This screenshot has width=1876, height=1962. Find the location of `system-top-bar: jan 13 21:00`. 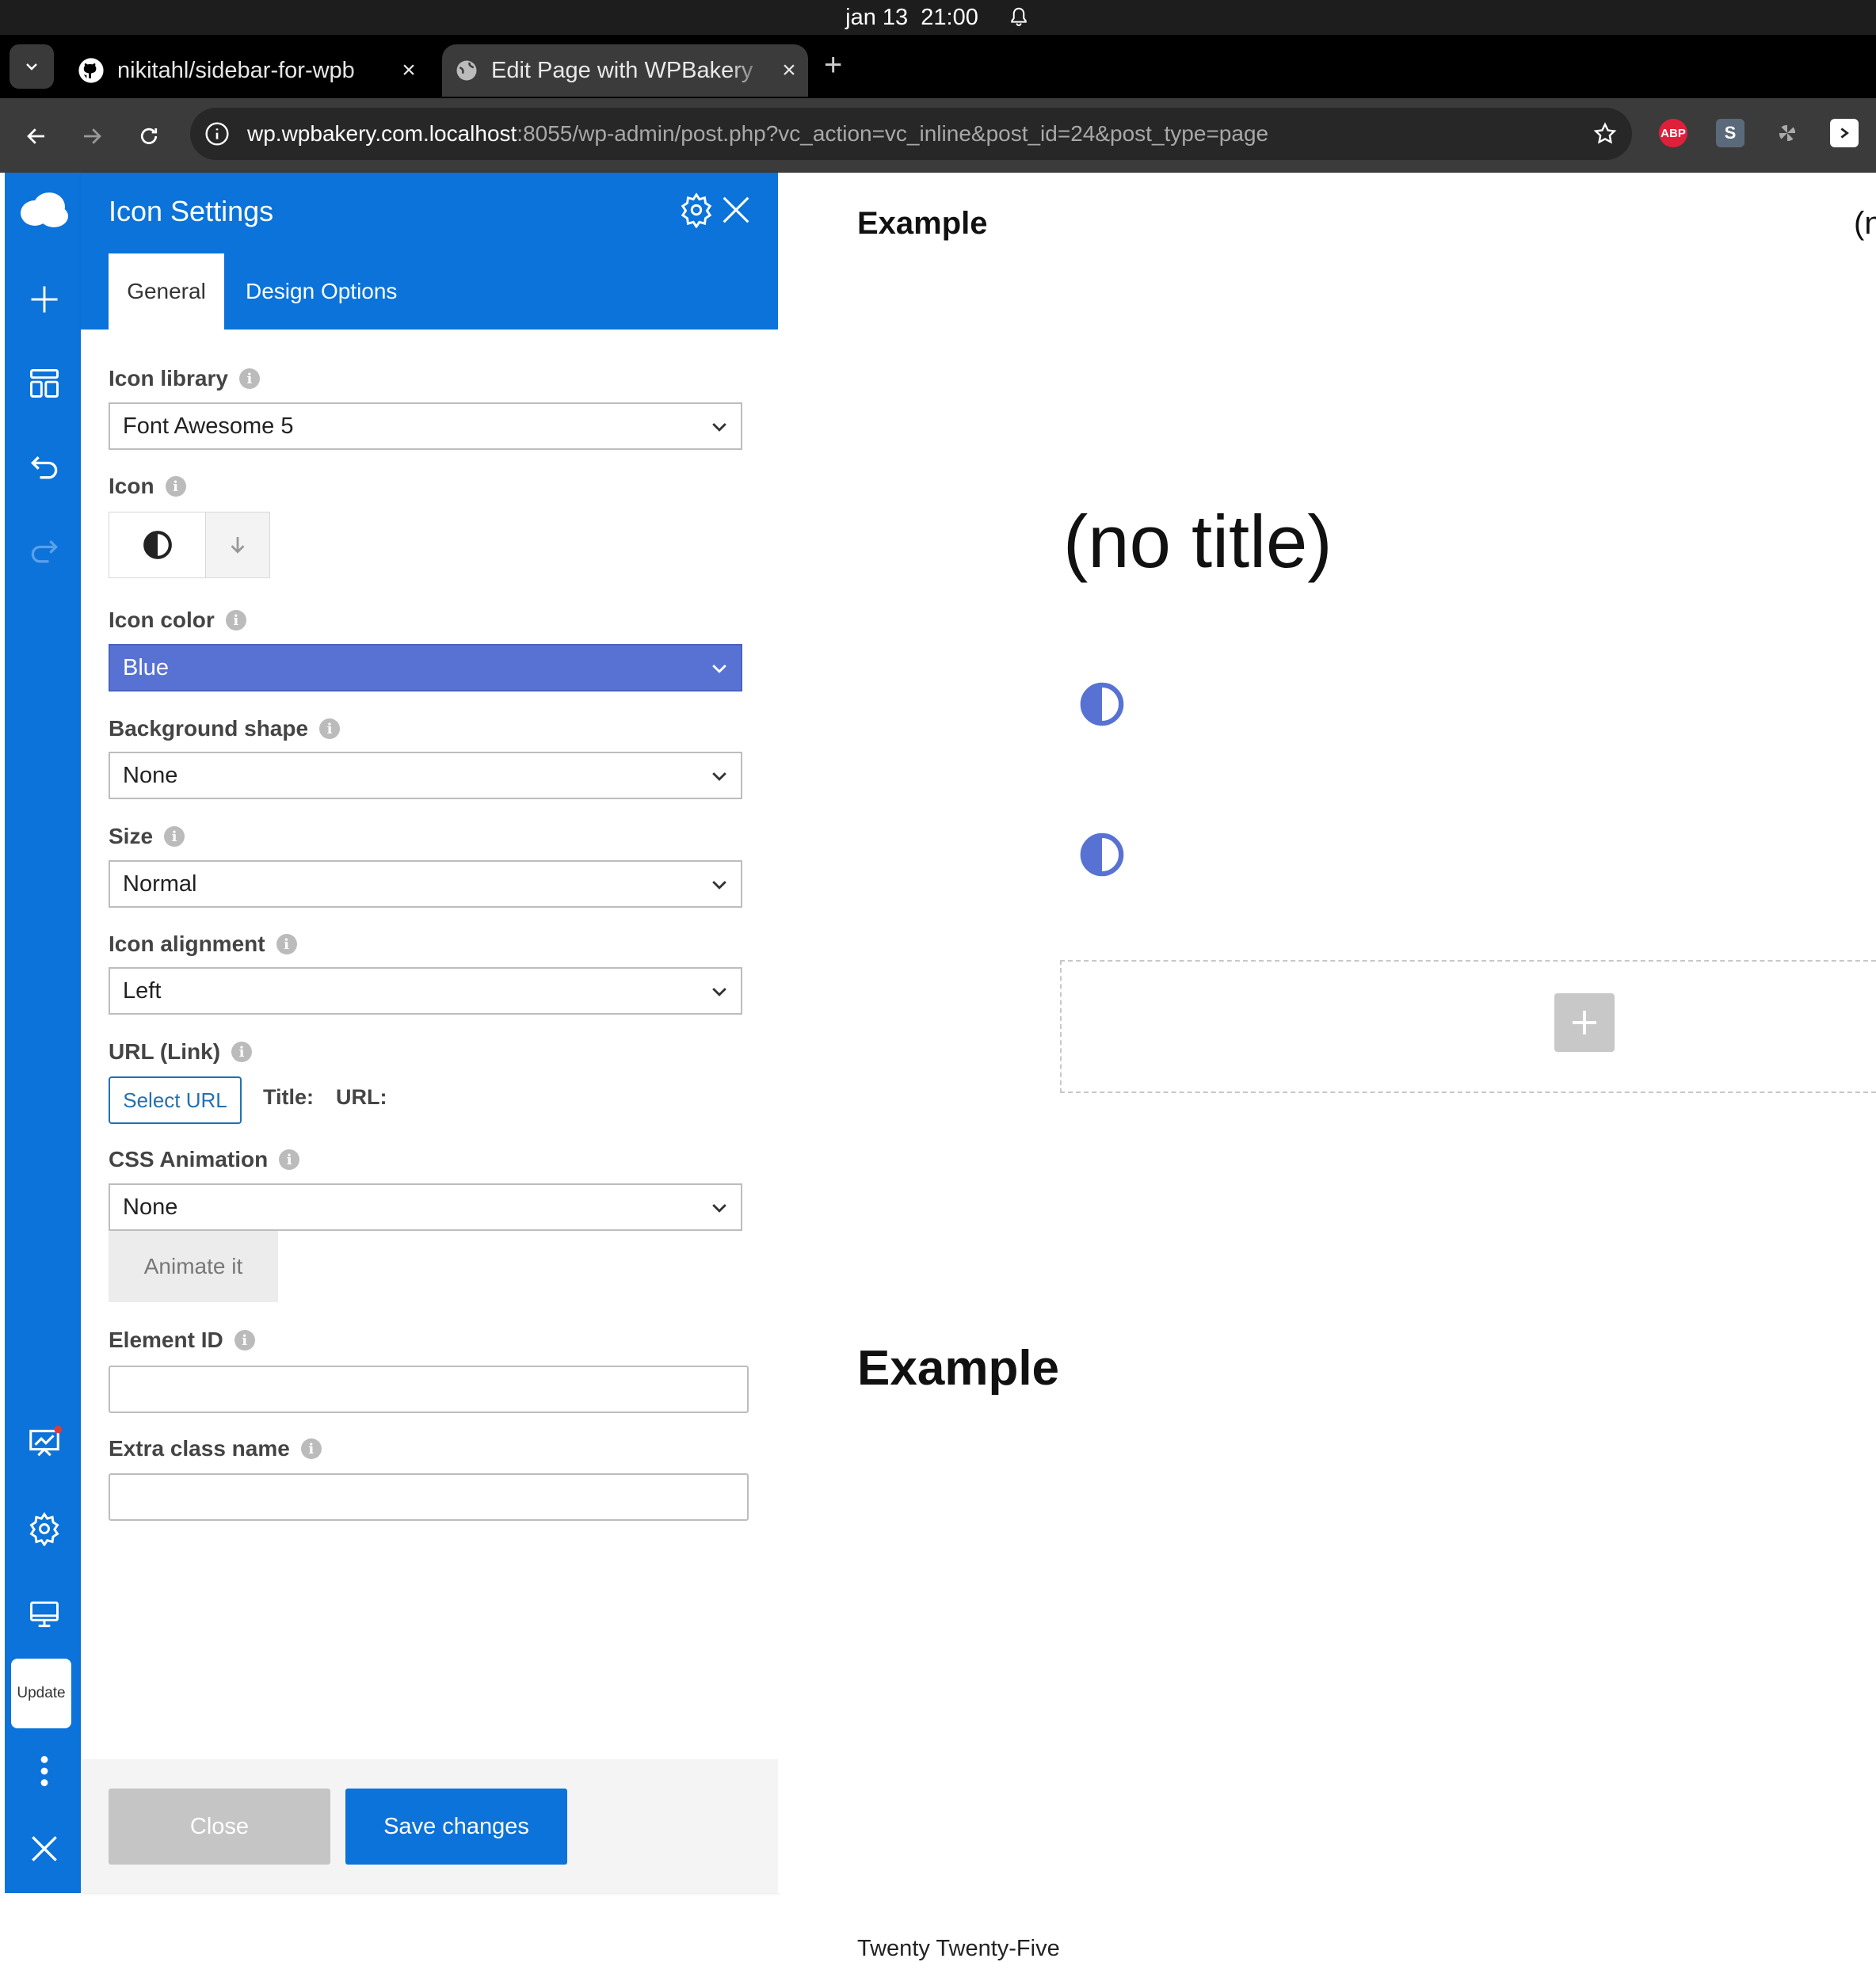

system-top-bar: jan 13 21:00 is located at coordinates (938, 17).